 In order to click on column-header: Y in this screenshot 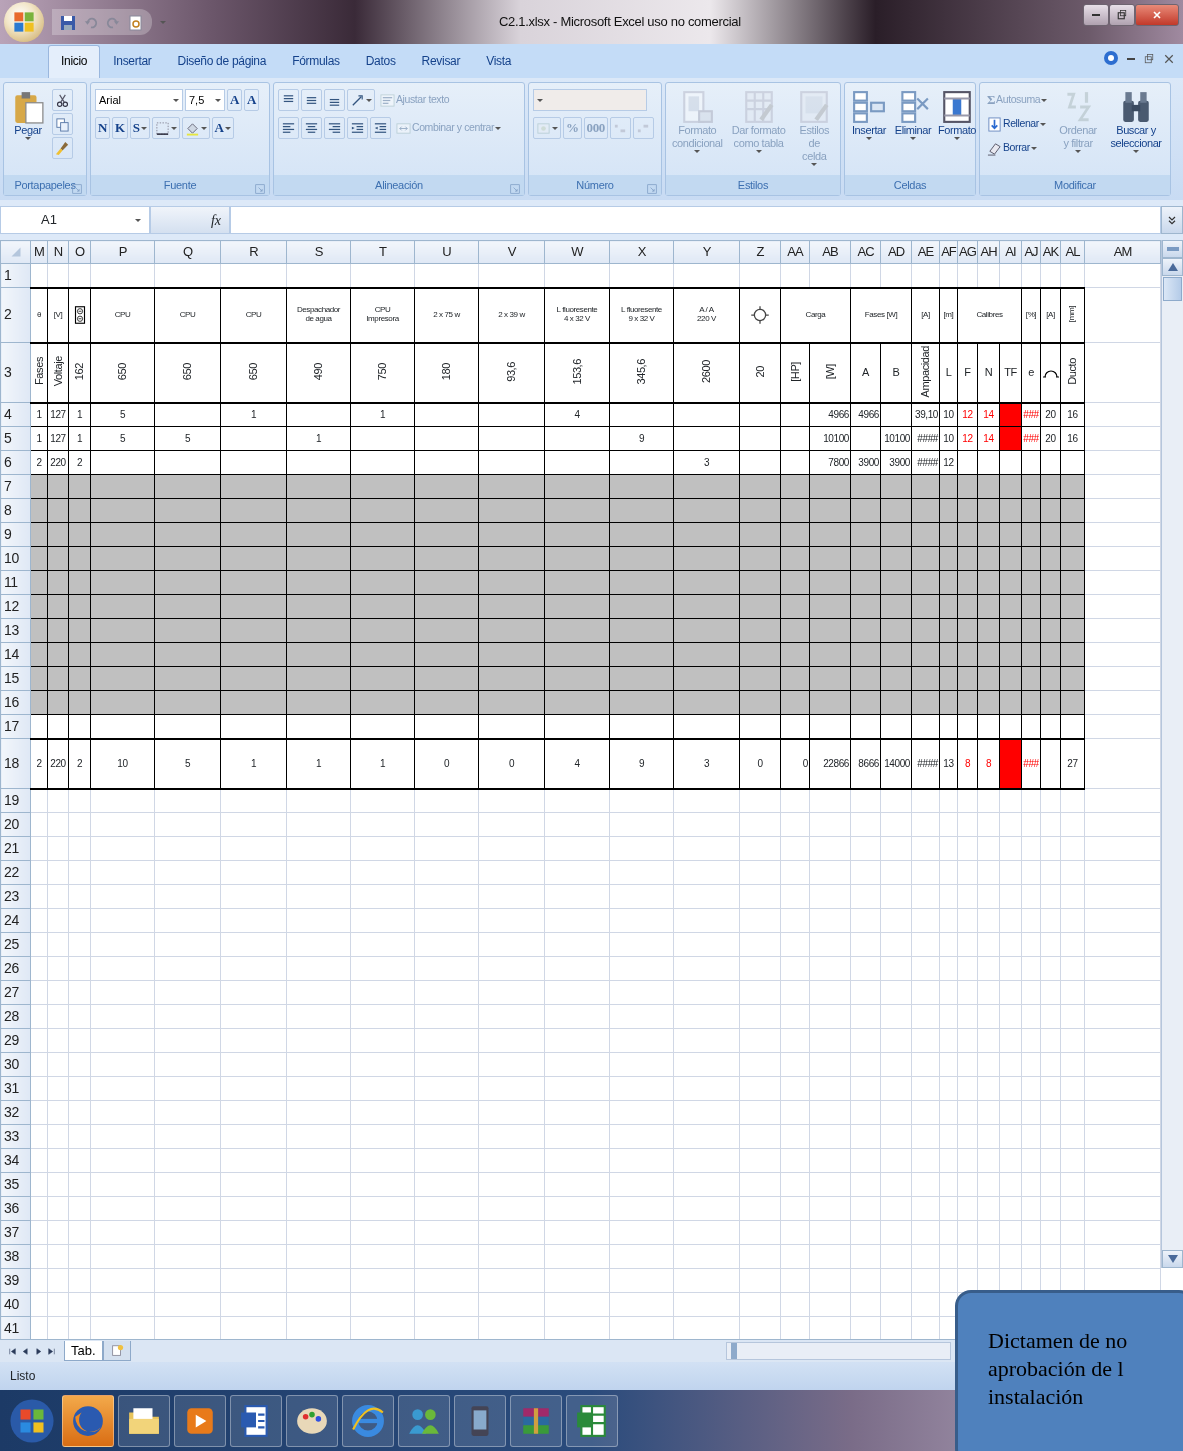, I will do `click(706, 252)`.